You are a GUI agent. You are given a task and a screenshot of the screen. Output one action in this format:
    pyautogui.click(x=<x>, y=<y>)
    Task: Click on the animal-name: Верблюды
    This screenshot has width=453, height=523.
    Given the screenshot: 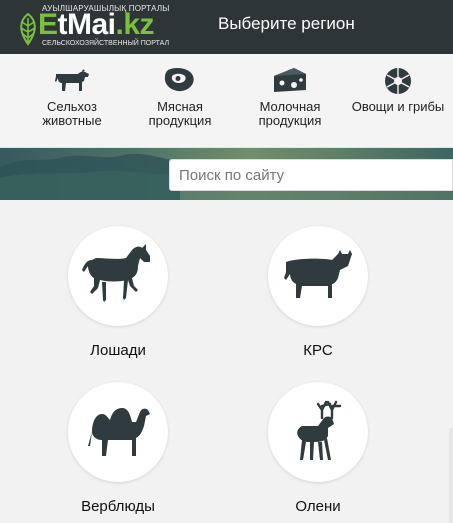 What is the action you would take?
    pyautogui.click(x=118, y=506)
    